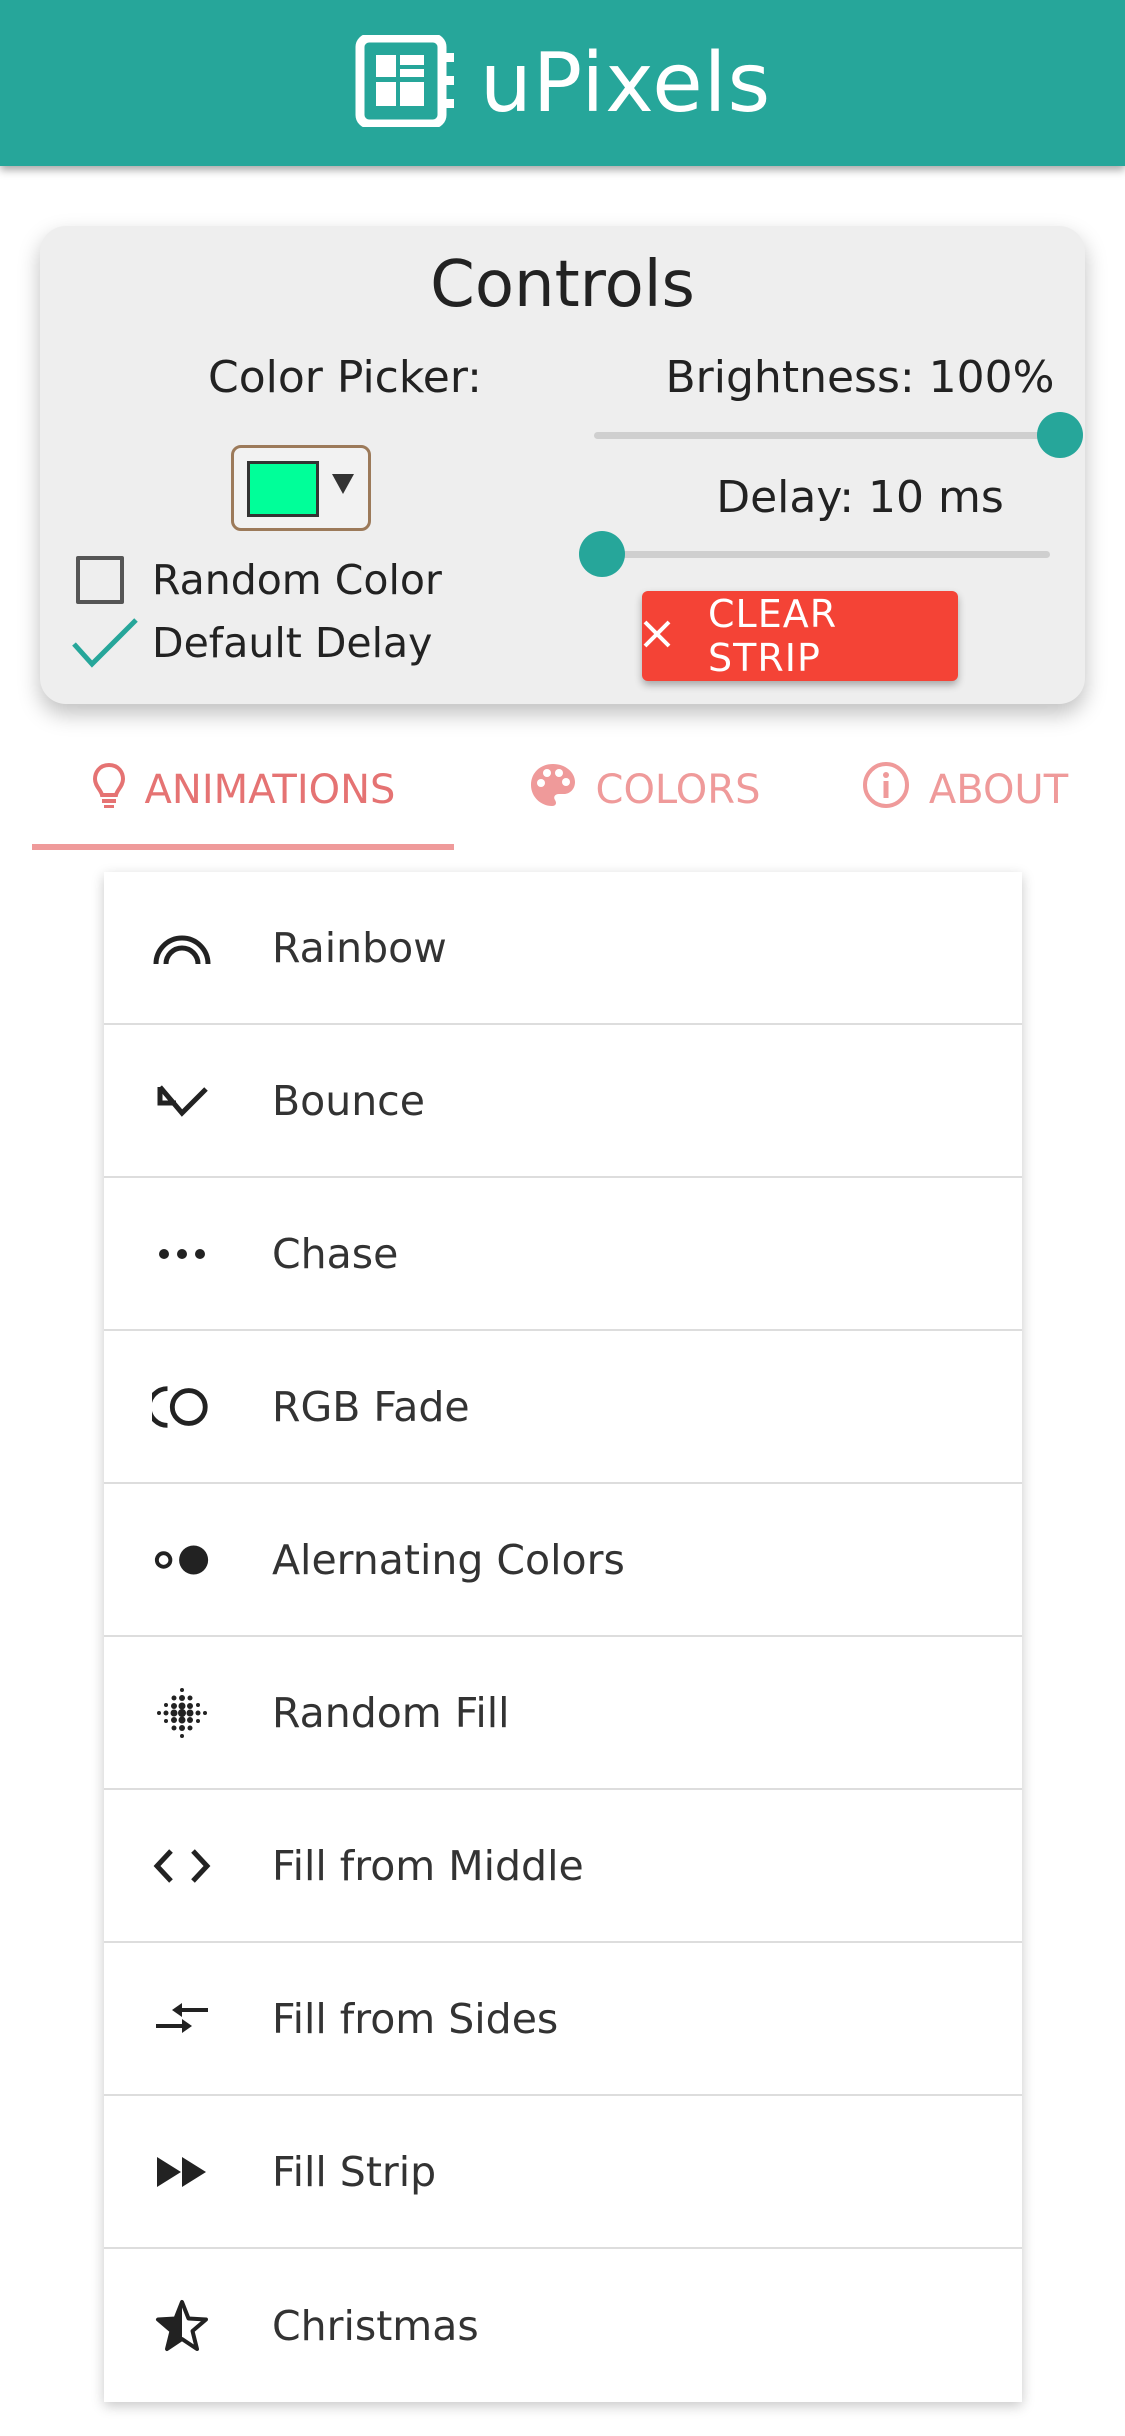  I want to click on tab-label: COLORS, so click(678, 790).